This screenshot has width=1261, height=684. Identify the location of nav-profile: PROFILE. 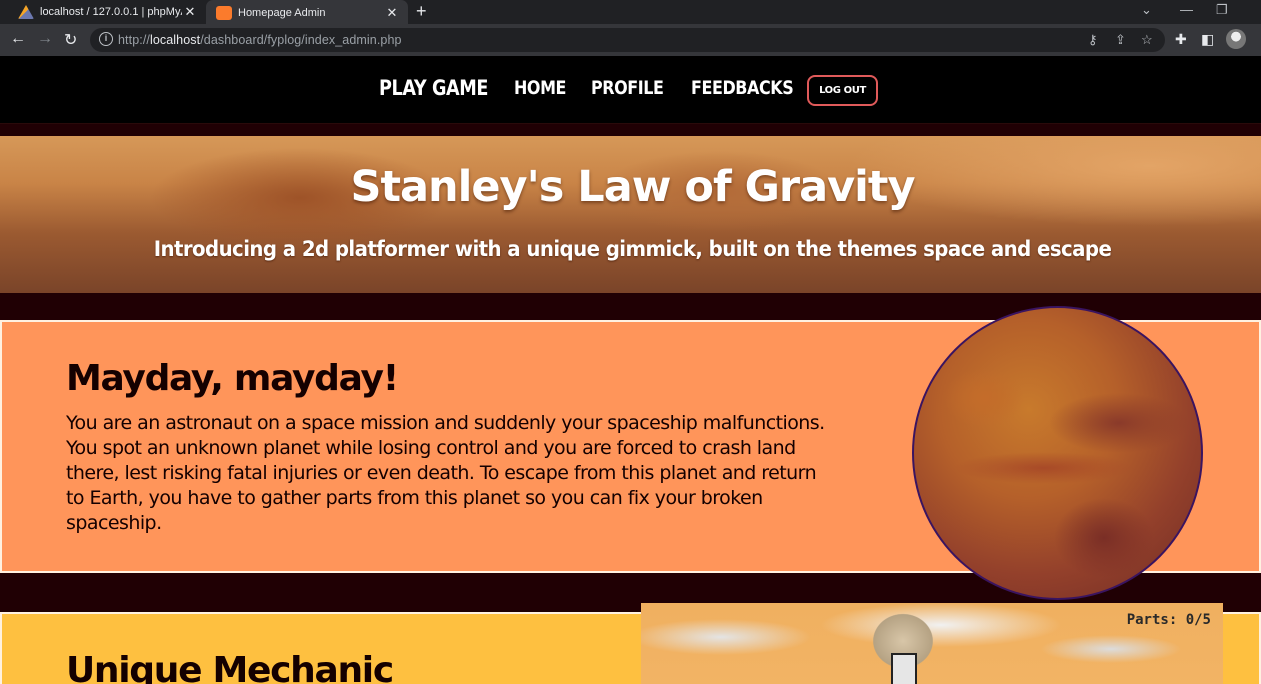
(627, 88).